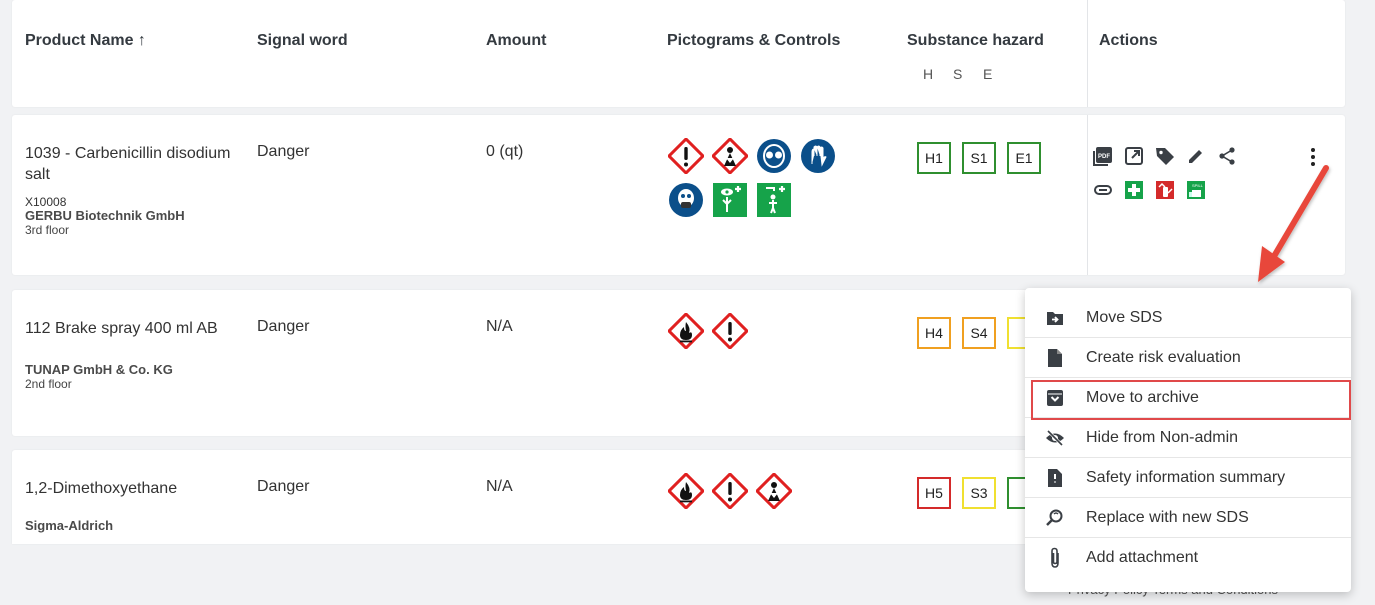 This screenshot has width=1375, height=605. Describe the element at coordinates (1196, 190) in the screenshot. I see `spill-kit-icon: SPILL` at that location.